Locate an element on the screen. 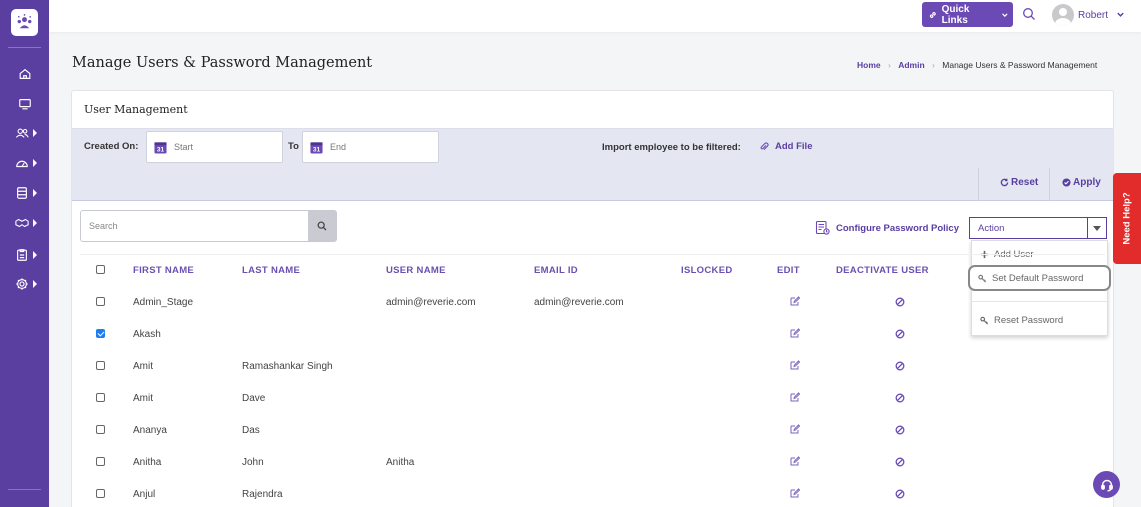  reset-label: Reset is located at coordinates (1025, 182).